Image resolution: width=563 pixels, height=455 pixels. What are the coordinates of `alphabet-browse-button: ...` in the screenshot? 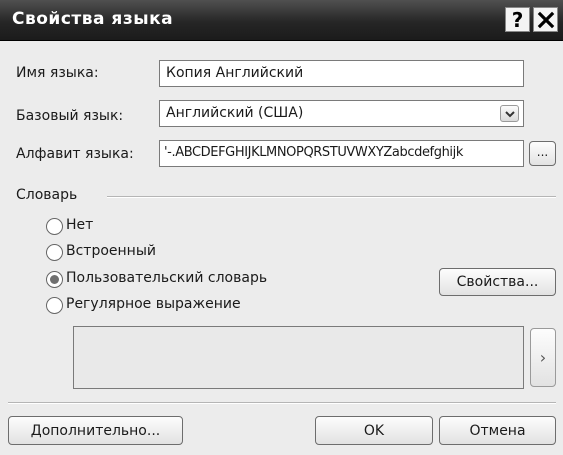 It's located at (542, 153).